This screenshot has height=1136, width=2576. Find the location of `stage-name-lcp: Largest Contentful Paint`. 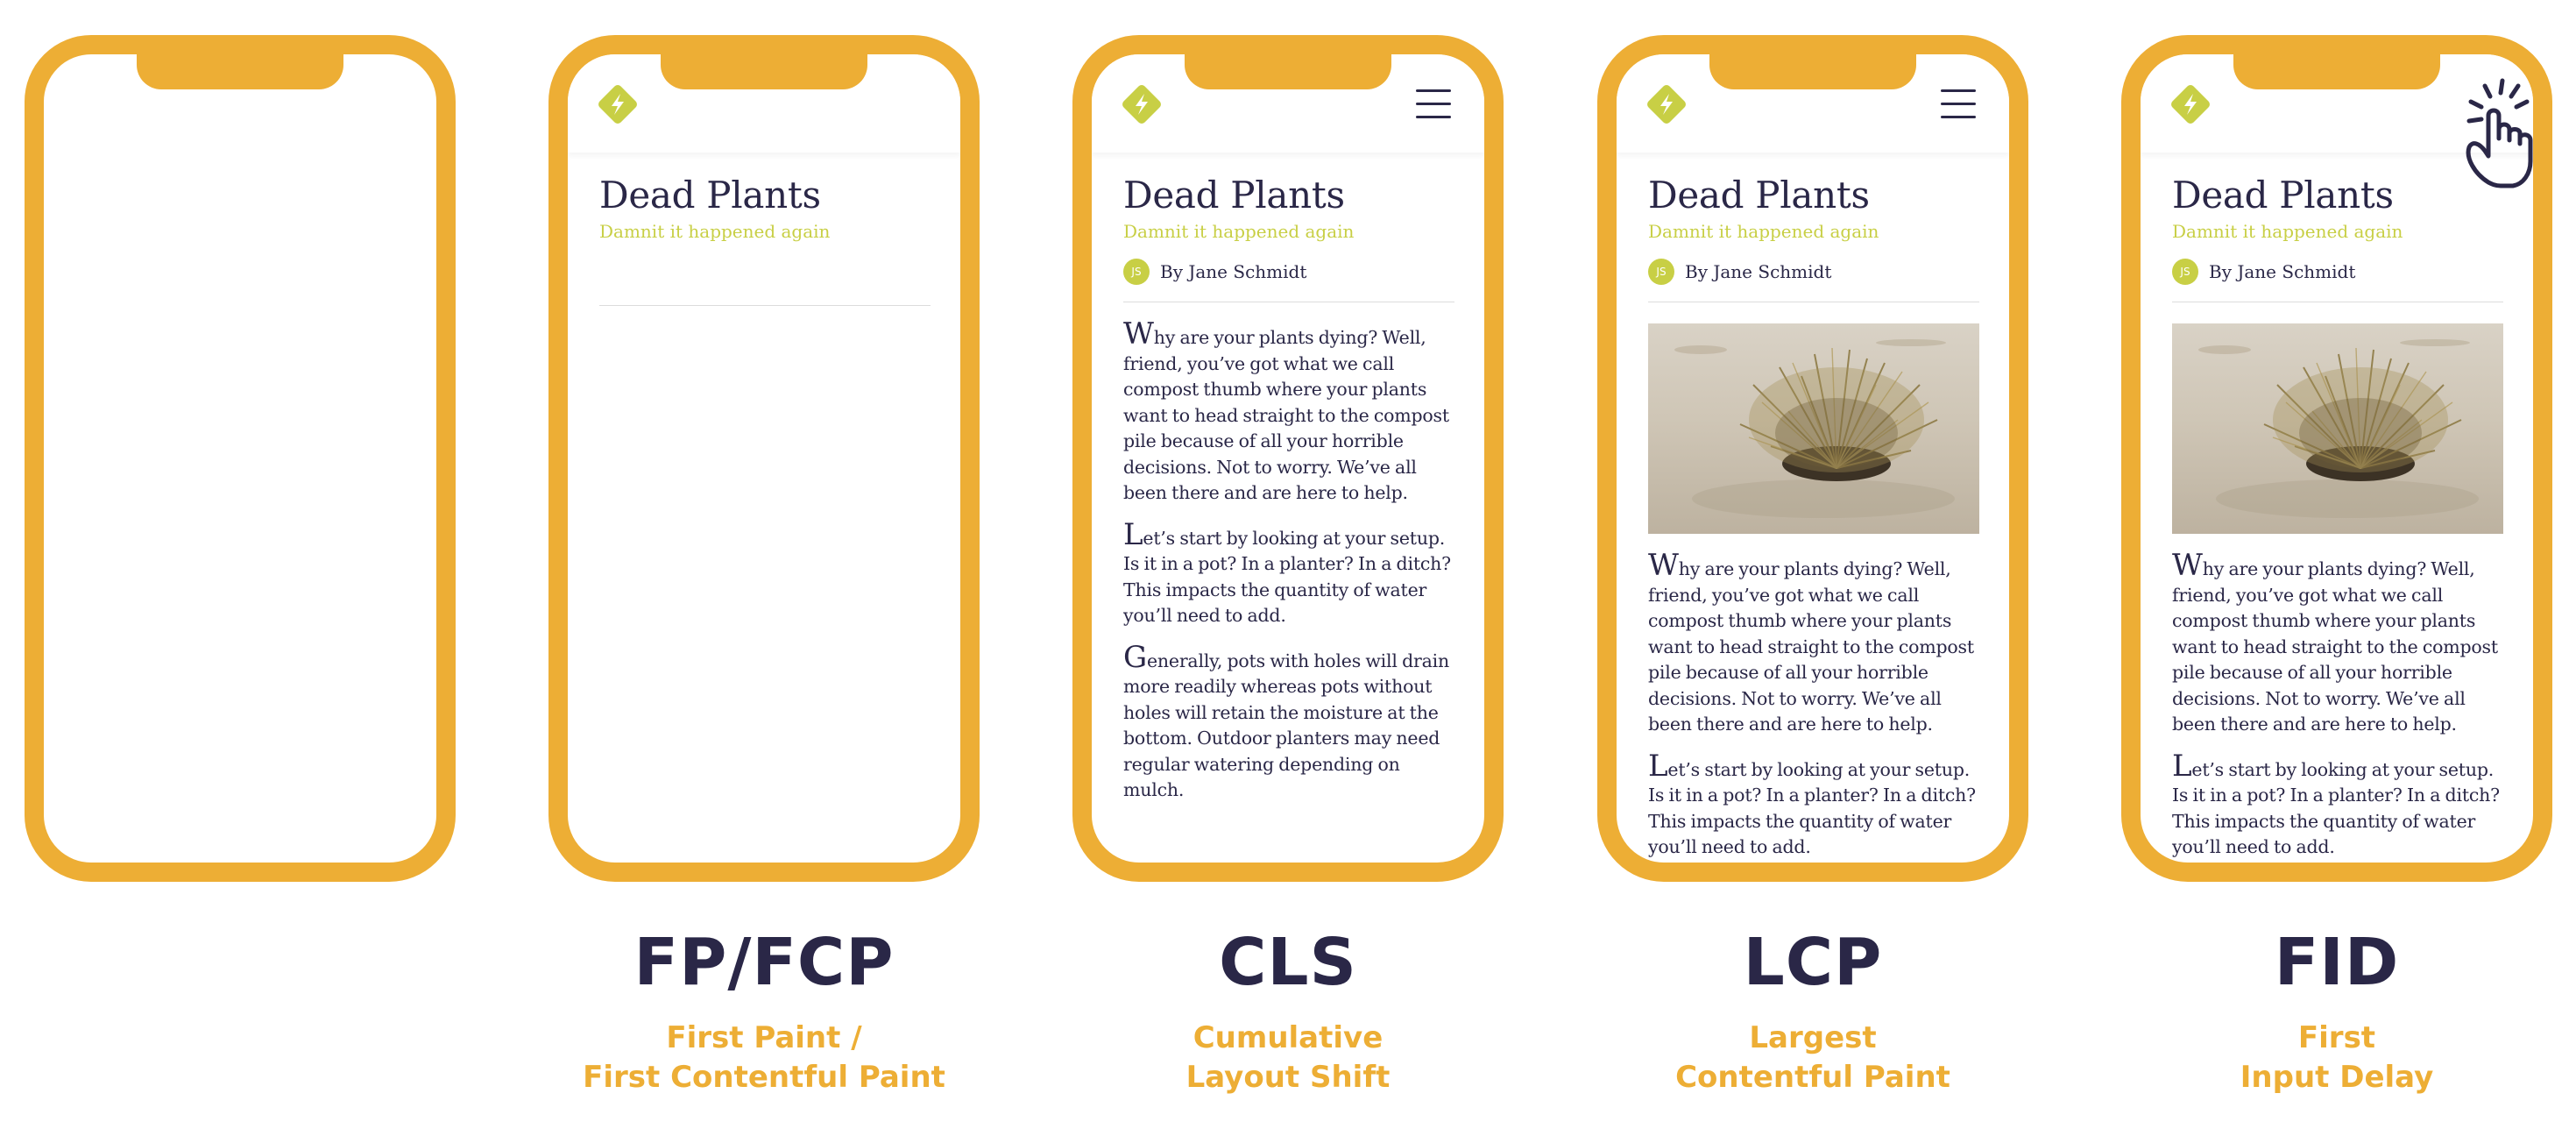

stage-name-lcp: Largest Contentful Paint is located at coordinates (1812, 1058).